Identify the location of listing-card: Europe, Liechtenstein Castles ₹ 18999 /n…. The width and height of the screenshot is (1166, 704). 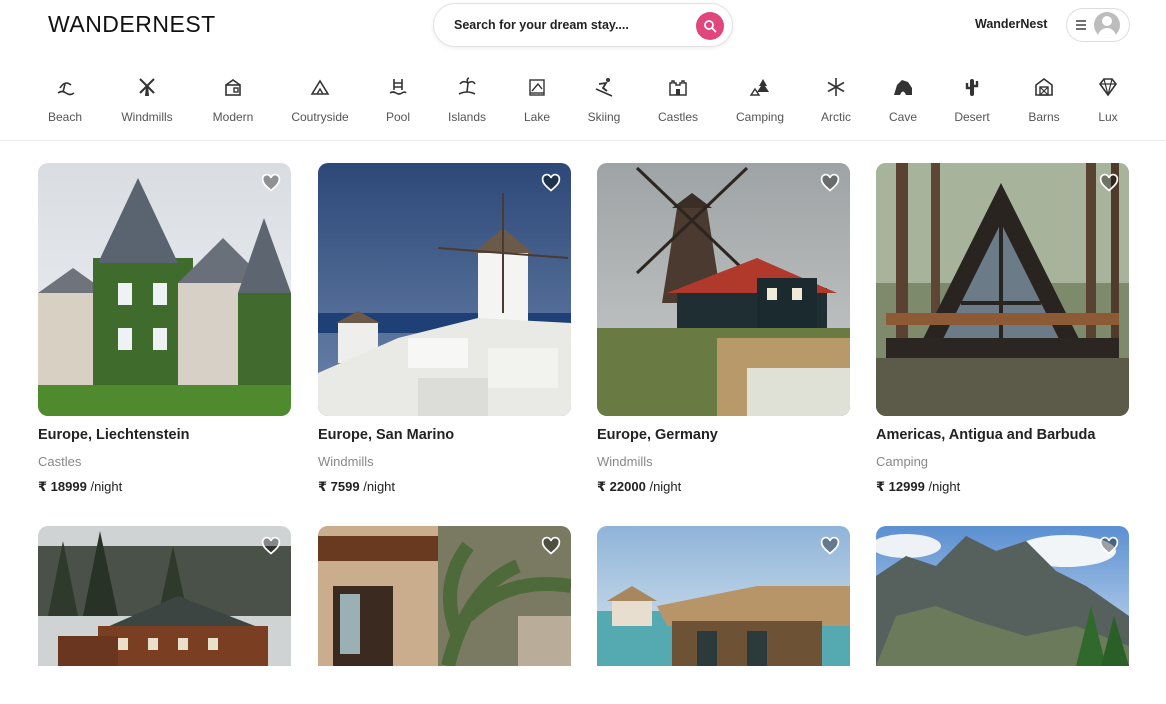
(164, 329).